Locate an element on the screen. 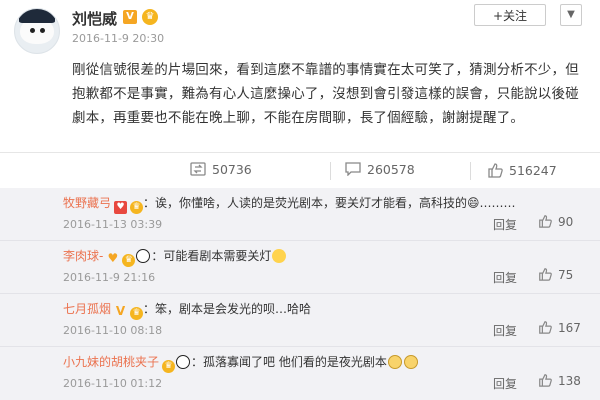 The height and width of the screenshot is (400, 600). member-badge-icon: ♥ is located at coordinates (121, 207).